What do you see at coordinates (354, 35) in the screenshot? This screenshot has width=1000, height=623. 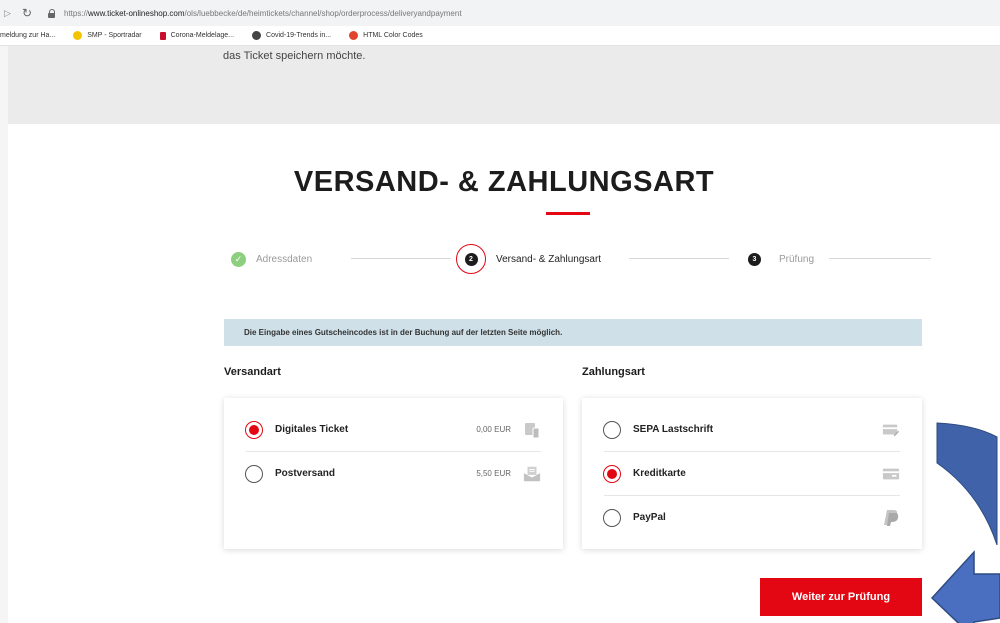 I see `color-wheel-icon` at bounding box center [354, 35].